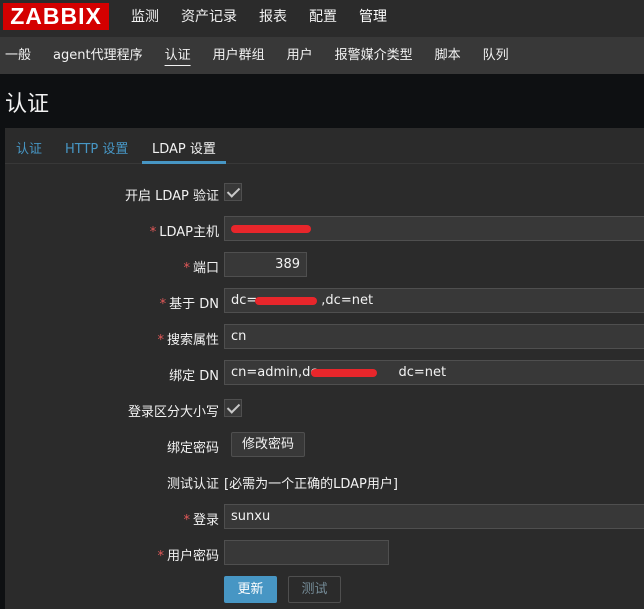 The width and height of the screenshot is (644, 609). What do you see at coordinates (306, 552) in the screenshot?
I see `user-password-input` at bounding box center [306, 552].